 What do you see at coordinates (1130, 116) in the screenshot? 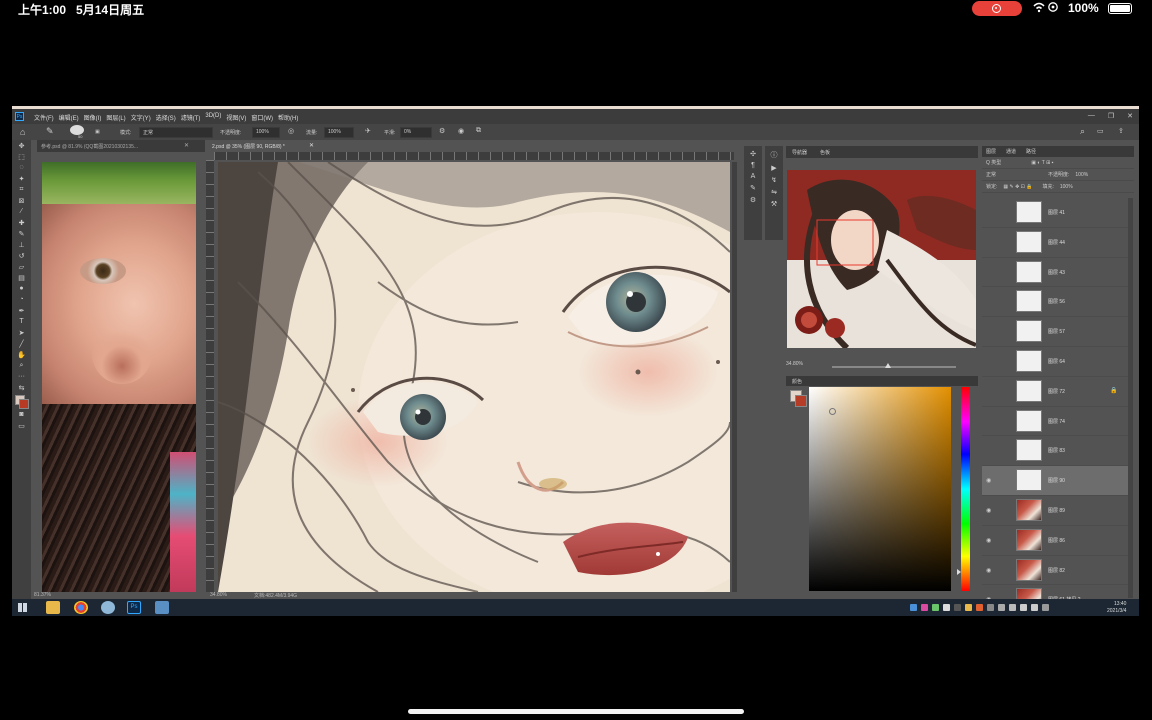
I see `close-icon: ✕` at bounding box center [1130, 116].